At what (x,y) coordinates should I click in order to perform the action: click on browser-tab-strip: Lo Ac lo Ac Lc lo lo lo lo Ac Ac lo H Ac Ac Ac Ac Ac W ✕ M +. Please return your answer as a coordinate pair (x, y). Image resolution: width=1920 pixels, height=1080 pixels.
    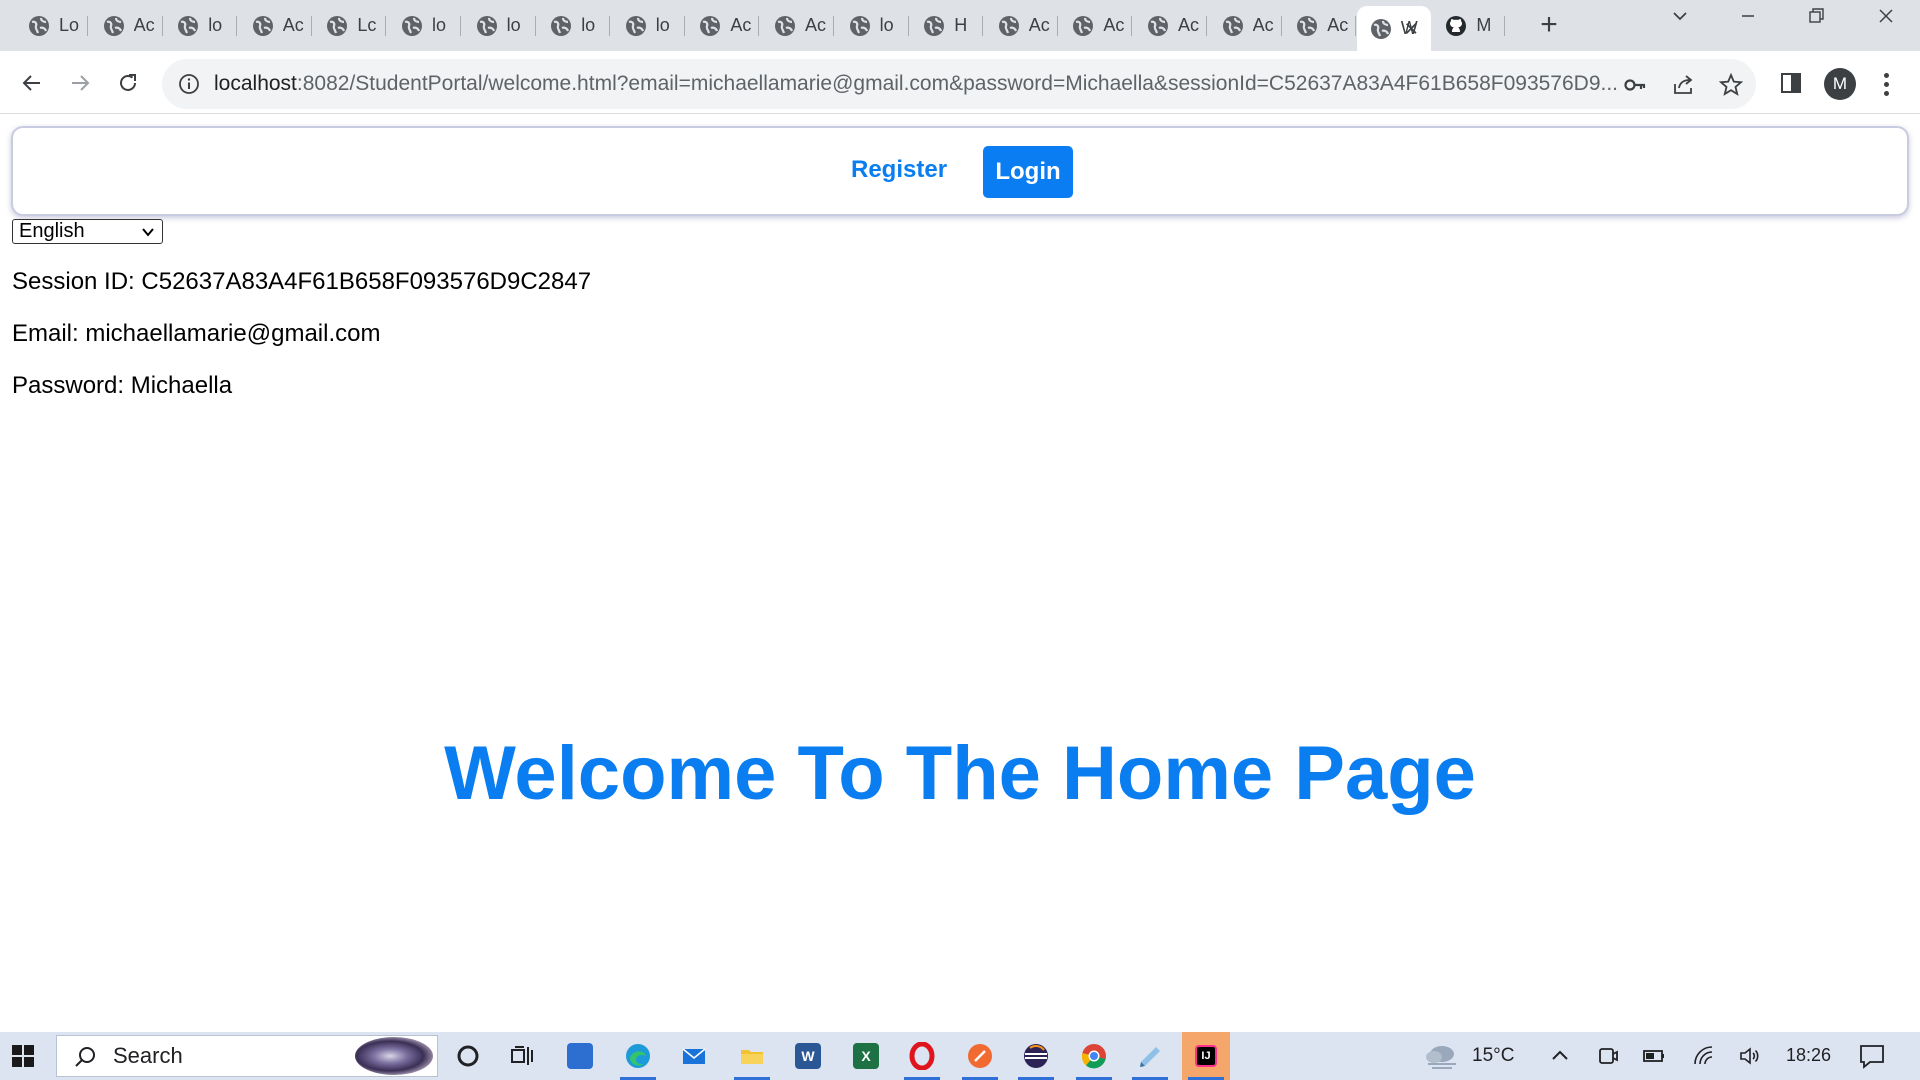
    Looking at the image, I should click on (960, 25).